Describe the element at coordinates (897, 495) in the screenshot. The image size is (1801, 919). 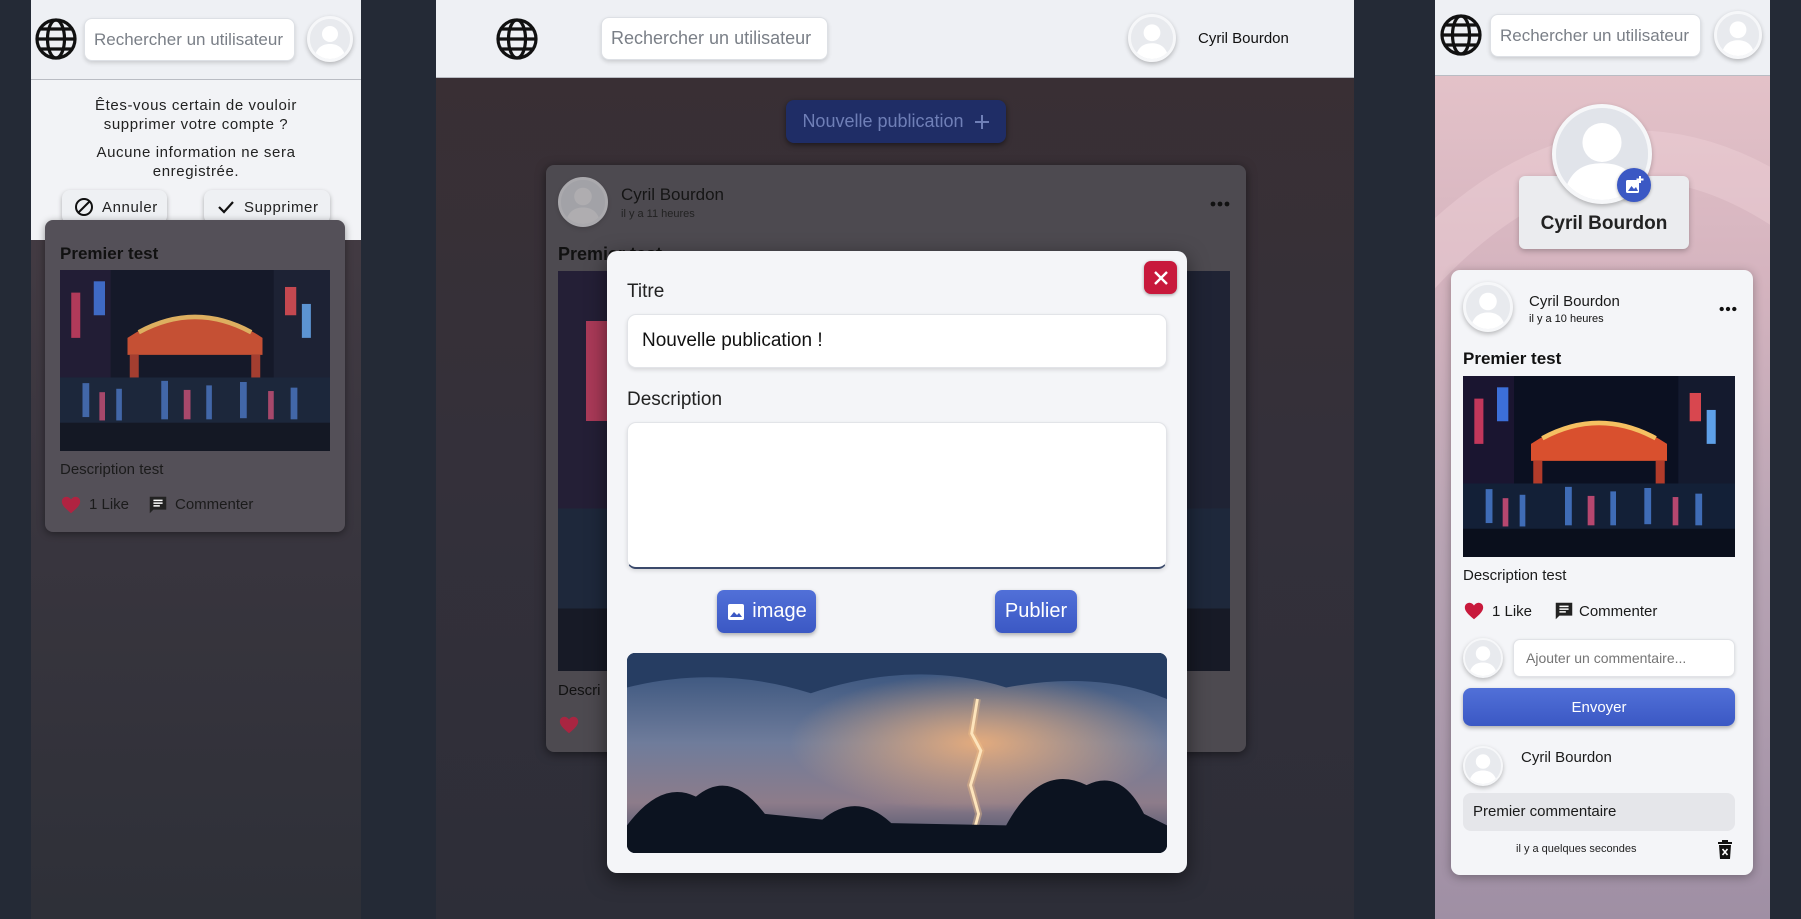
I see `description-textarea` at that location.